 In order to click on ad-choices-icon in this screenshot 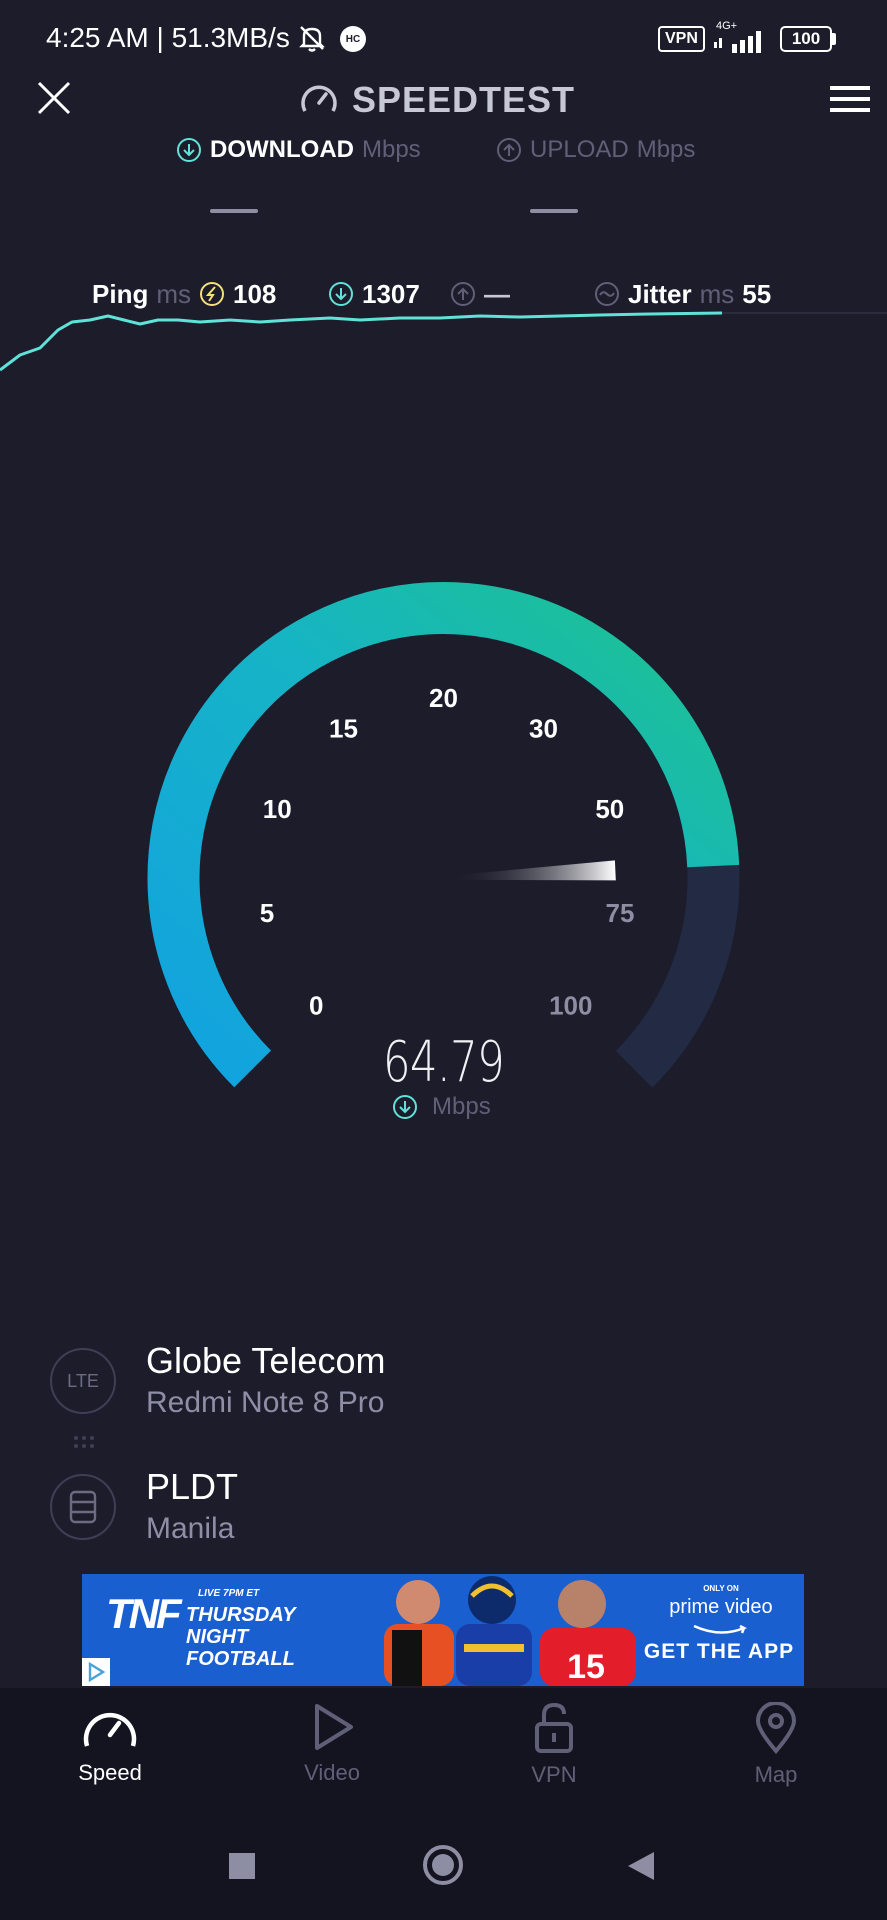, I will do `click(96, 1672)`.